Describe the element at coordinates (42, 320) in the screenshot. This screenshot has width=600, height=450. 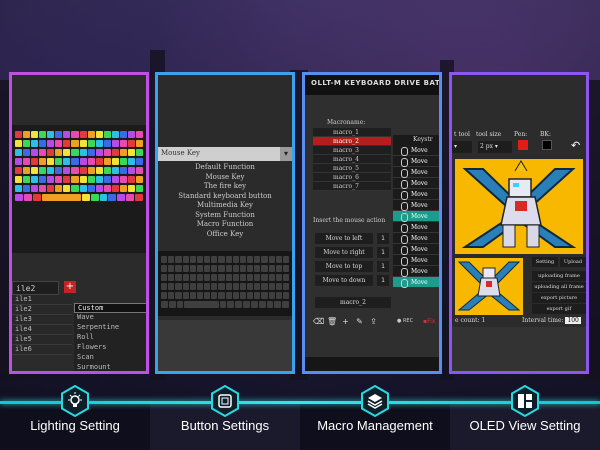
I see `profile-item: ile3` at that location.